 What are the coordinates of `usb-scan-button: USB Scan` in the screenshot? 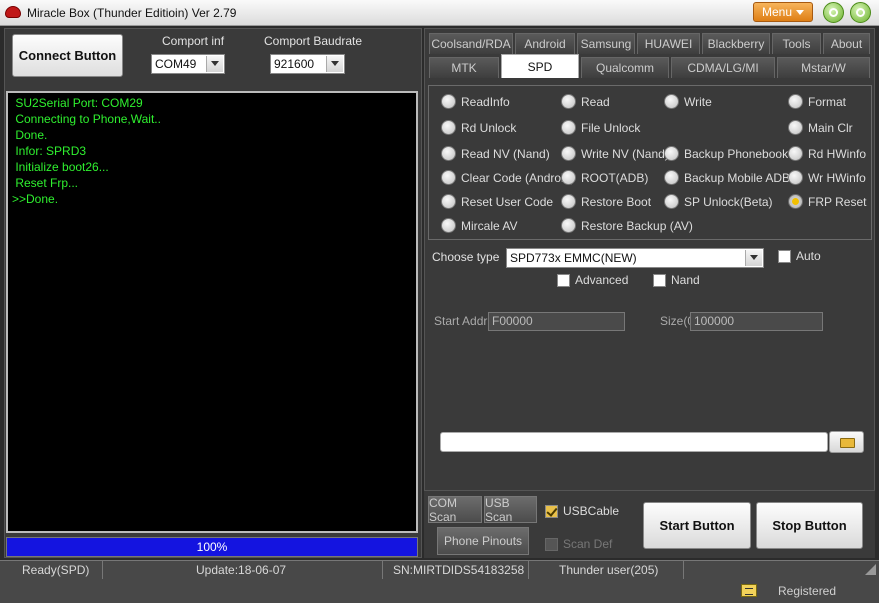 It's located at (510, 510).